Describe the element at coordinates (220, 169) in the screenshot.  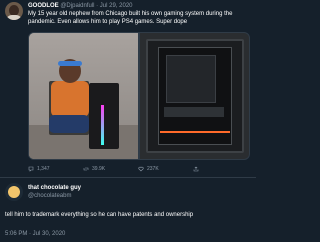
I see `share-button` at that location.